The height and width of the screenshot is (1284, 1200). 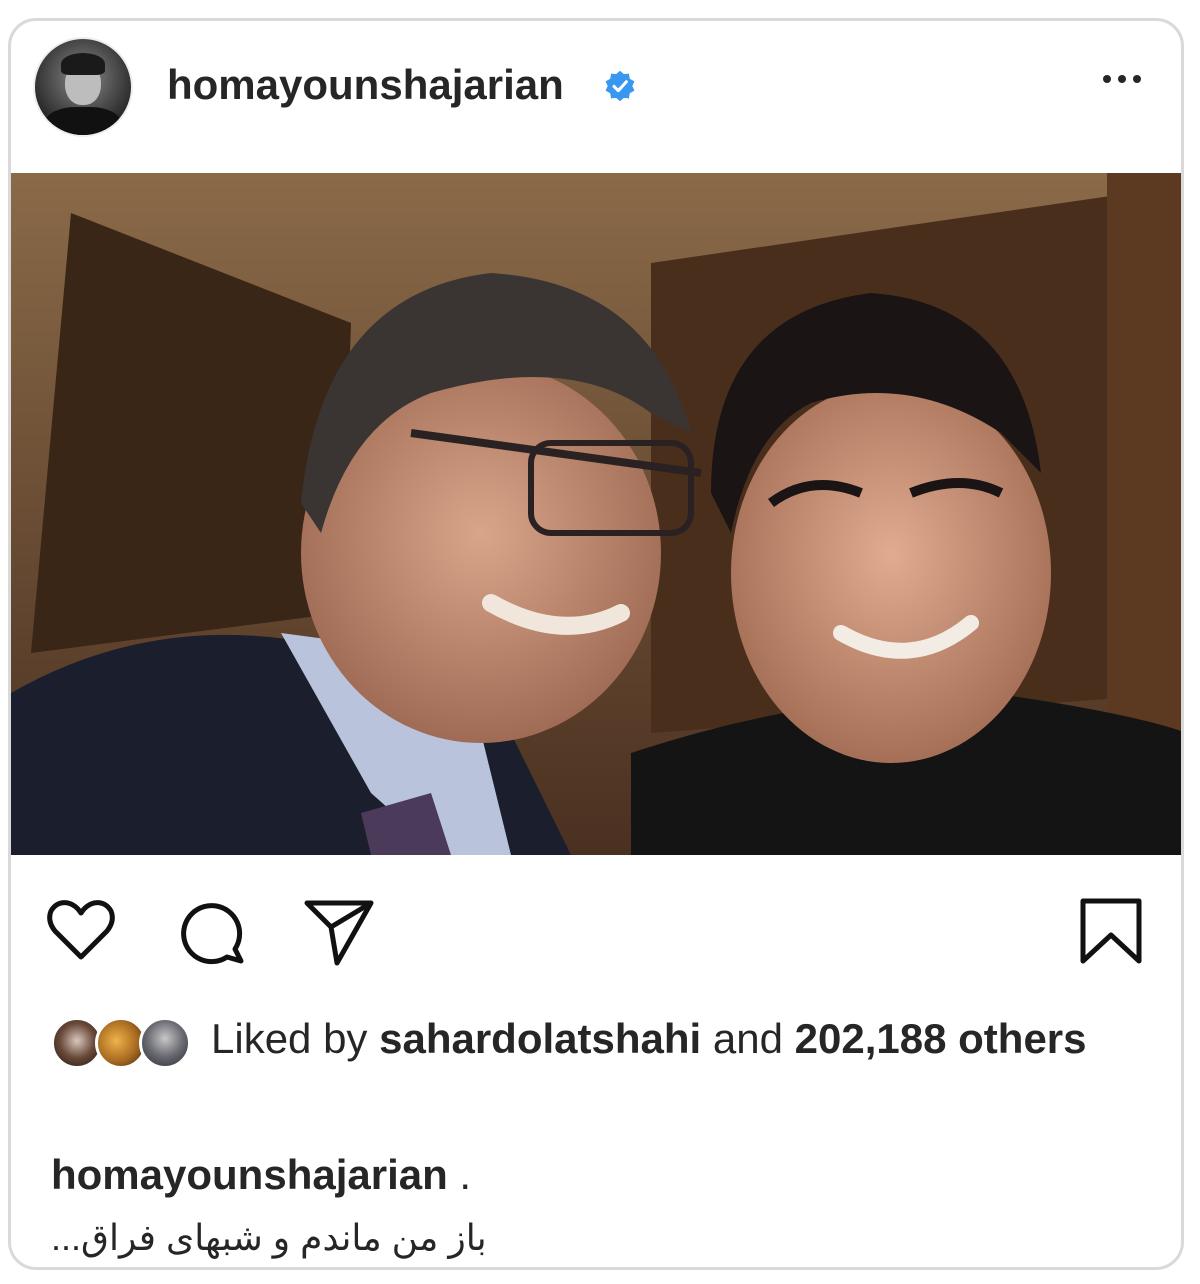 I want to click on caption-username-row: homayounshajarian ., so click(x=261, y=1175).